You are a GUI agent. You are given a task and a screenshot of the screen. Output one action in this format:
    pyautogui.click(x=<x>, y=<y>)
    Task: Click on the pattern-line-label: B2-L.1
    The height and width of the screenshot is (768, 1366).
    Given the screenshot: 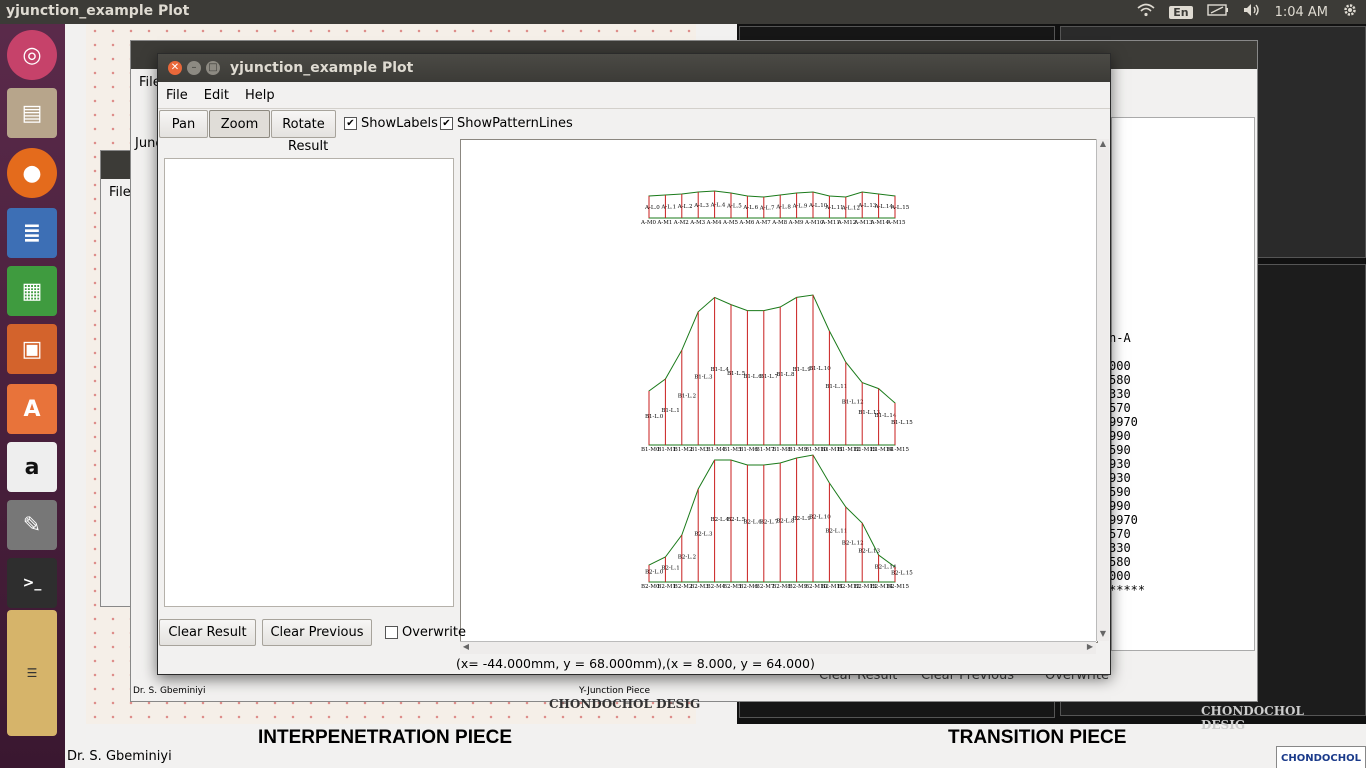 What is the action you would take?
    pyautogui.click(x=670, y=569)
    